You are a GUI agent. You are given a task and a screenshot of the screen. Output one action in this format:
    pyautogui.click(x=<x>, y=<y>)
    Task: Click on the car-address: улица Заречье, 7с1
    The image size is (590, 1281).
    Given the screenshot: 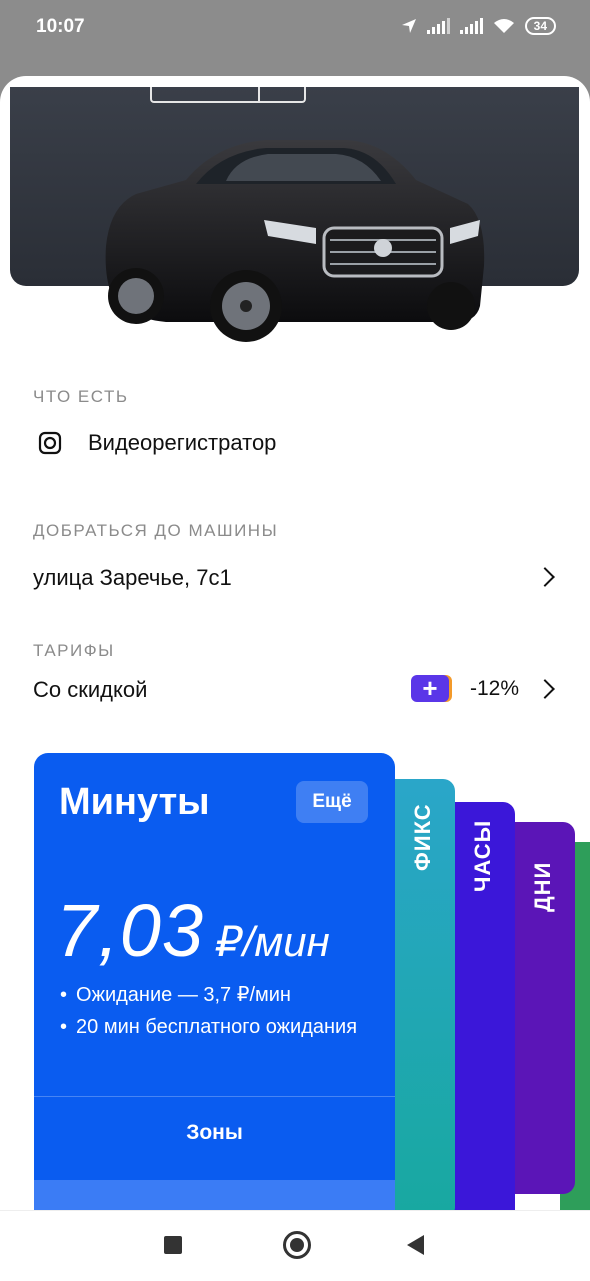 What is the action you would take?
    pyautogui.click(x=132, y=578)
    